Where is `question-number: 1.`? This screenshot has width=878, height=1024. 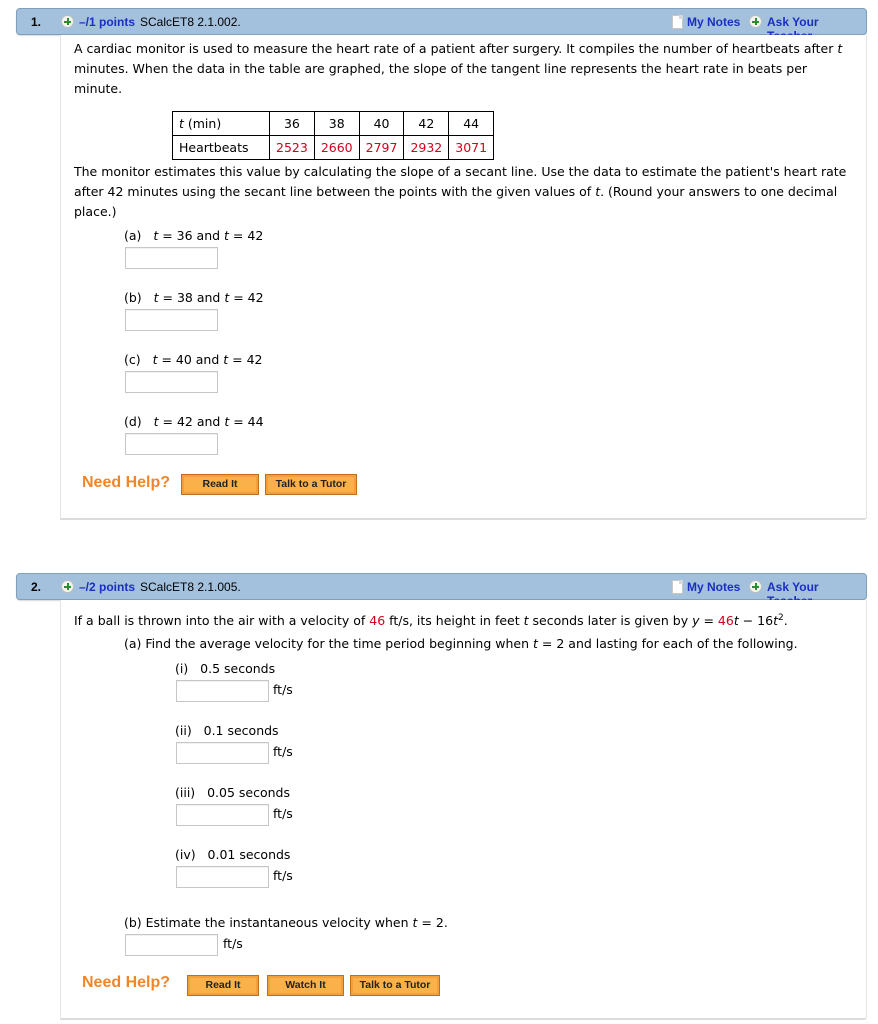 question-number: 1. is located at coordinates (36, 22).